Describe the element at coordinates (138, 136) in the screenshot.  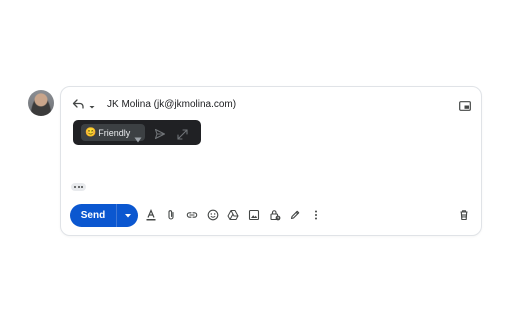
I see `dropdown-caret-icon` at that location.